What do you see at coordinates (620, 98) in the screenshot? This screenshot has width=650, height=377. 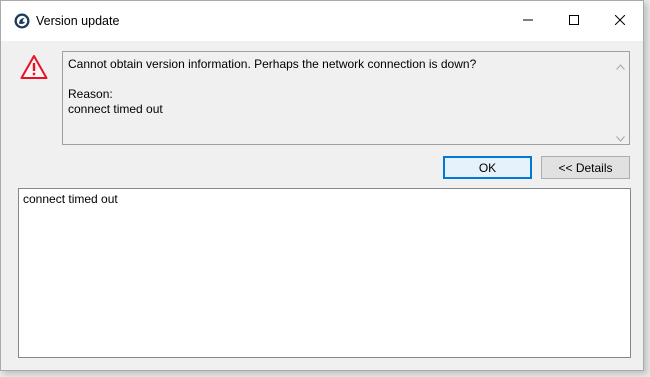 I see `message-scrollbar` at bounding box center [620, 98].